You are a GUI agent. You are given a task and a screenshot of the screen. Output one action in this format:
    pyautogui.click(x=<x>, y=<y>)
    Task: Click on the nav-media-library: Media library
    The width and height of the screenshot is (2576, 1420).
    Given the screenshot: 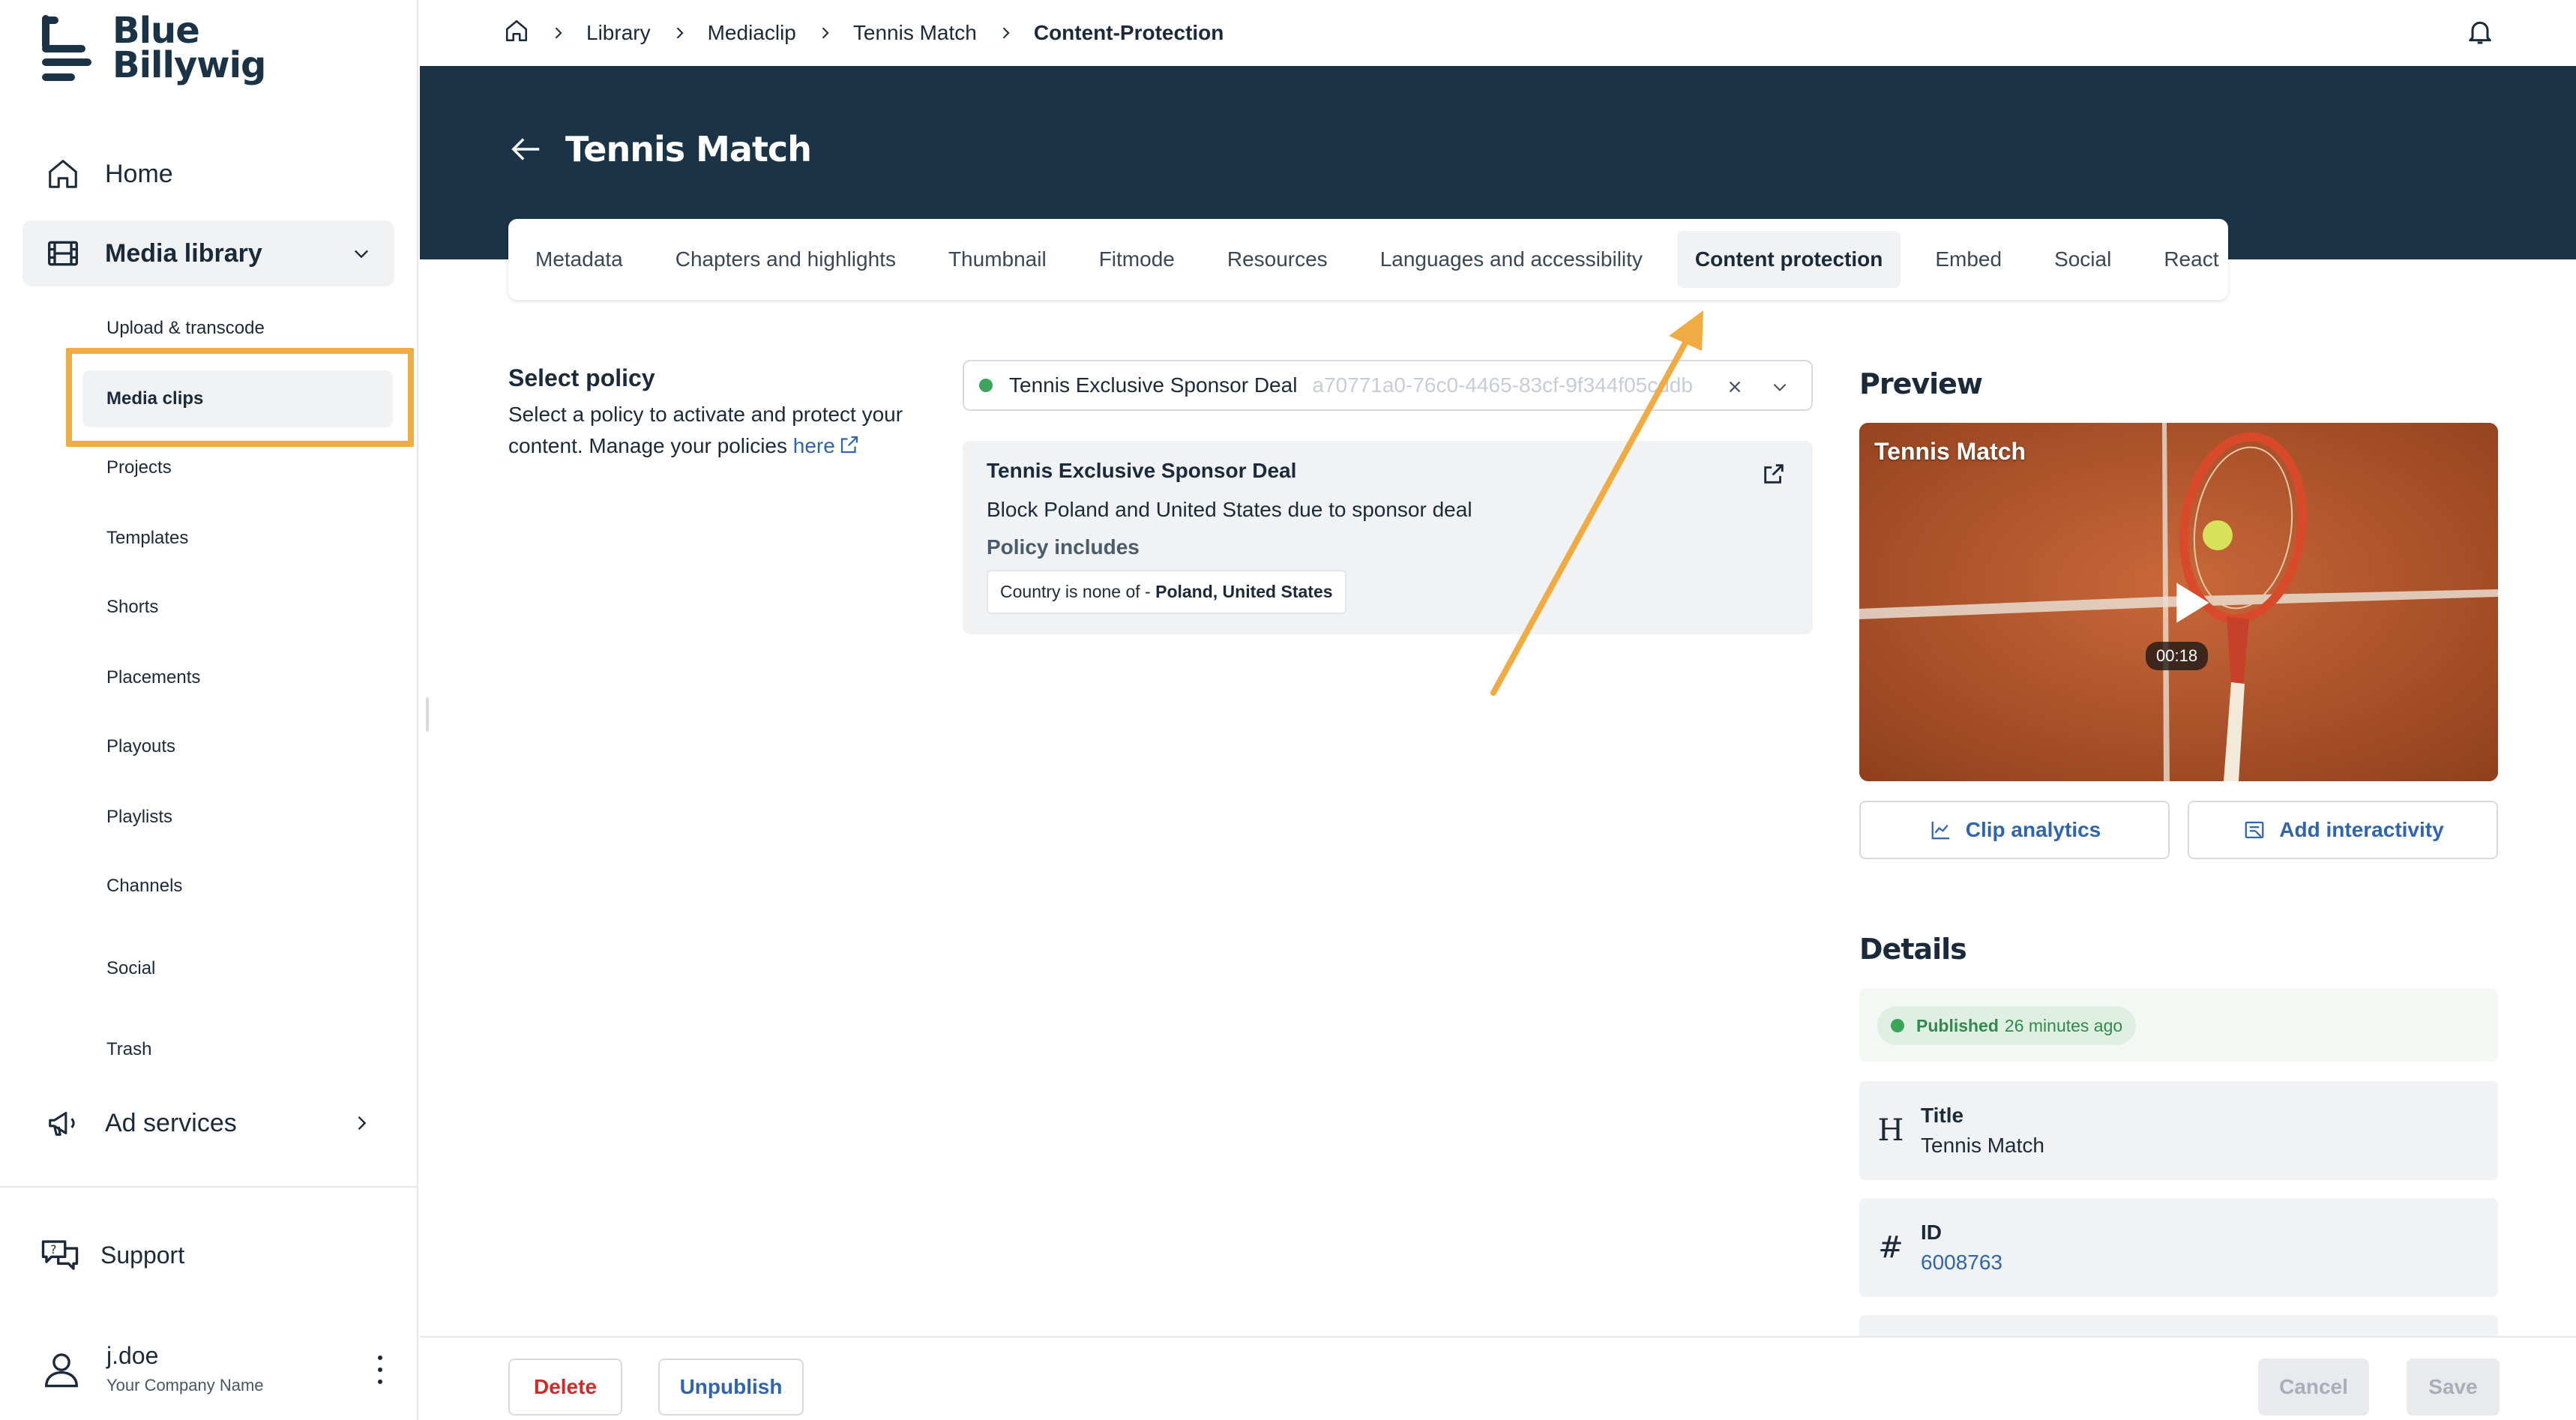 What is the action you would take?
    pyautogui.click(x=208, y=253)
    